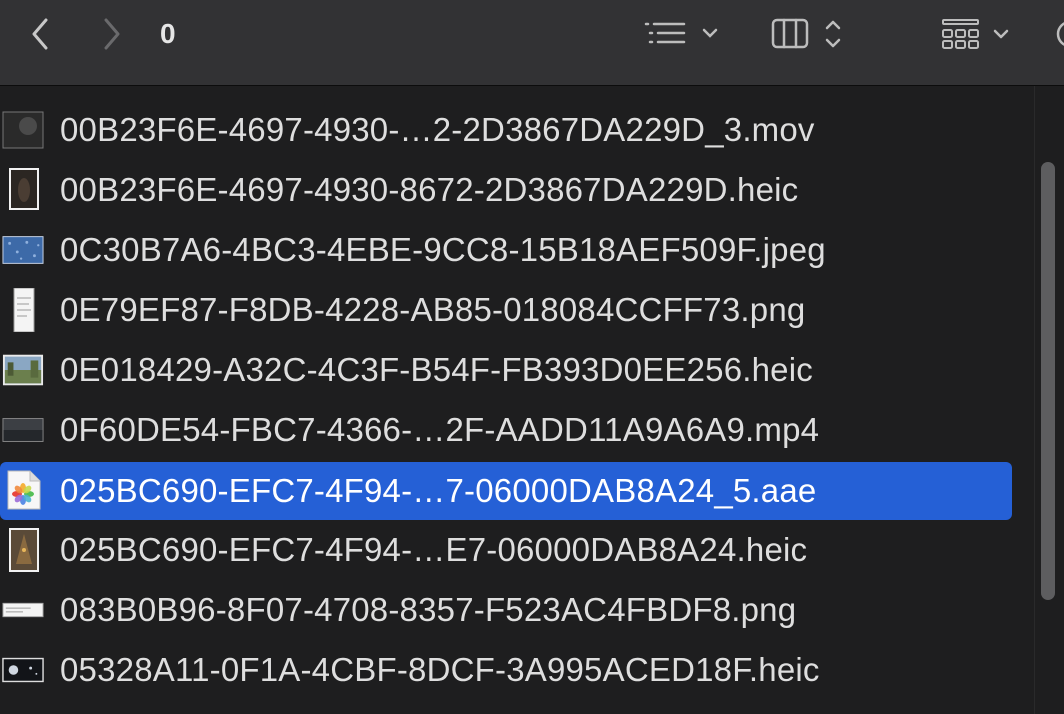  I want to click on chevron-left-icon, so click(40, 34).